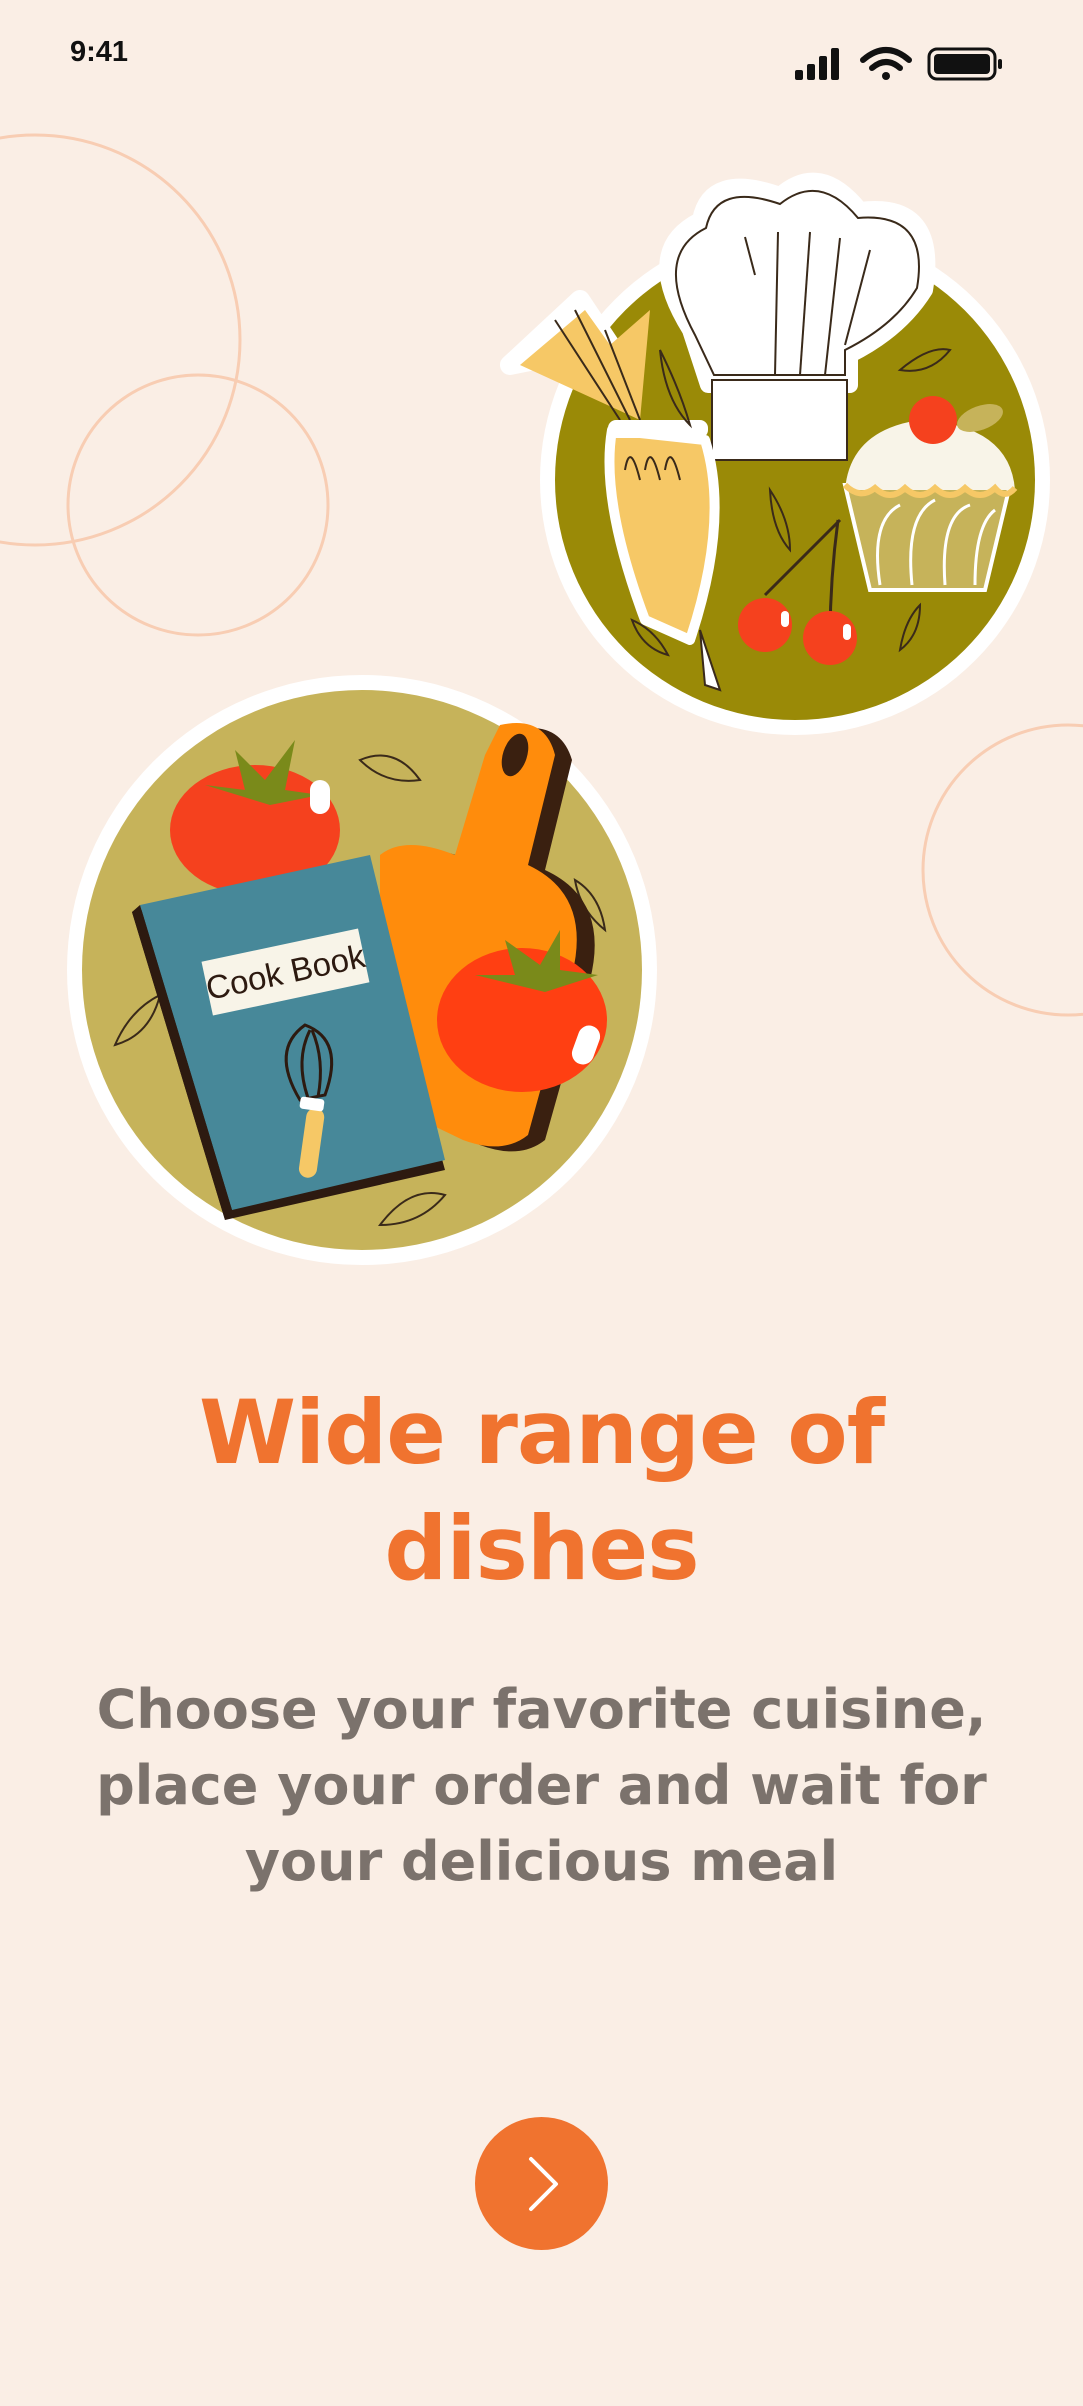  What do you see at coordinates (362, 970) in the screenshot?
I see `cookbook-plate-illustration: Cook Book` at bounding box center [362, 970].